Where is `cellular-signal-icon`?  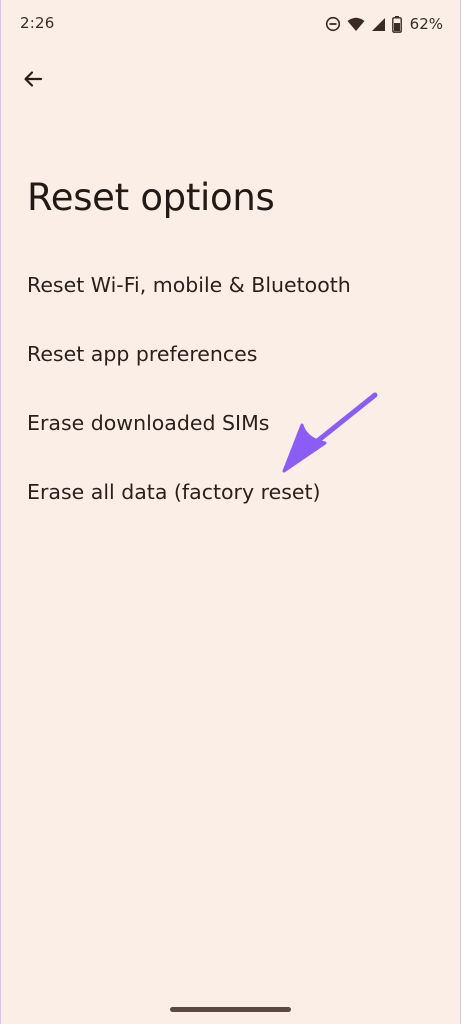
cellular-signal-icon is located at coordinates (378, 24).